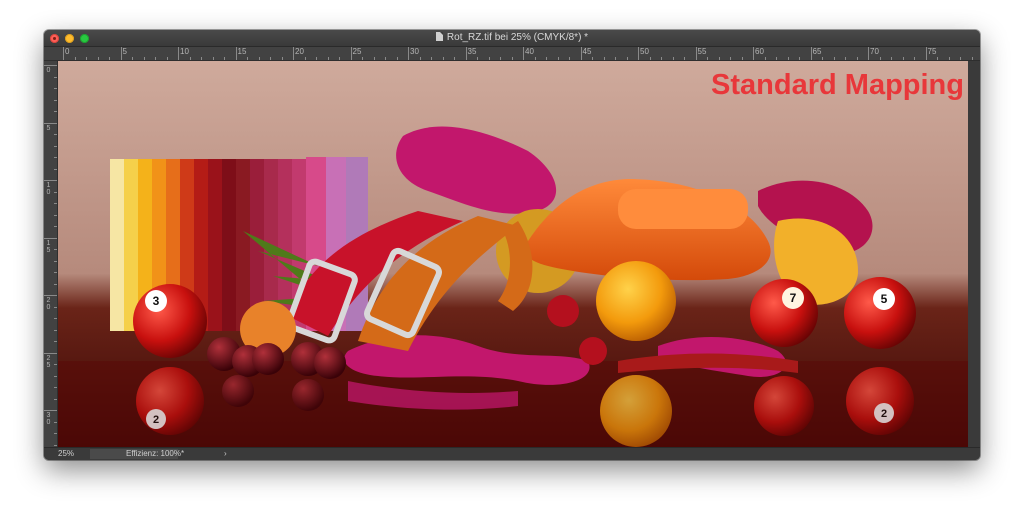  Describe the element at coordinates (817, 51) in the screenshot. I see `ruler-label: 65` at that location.